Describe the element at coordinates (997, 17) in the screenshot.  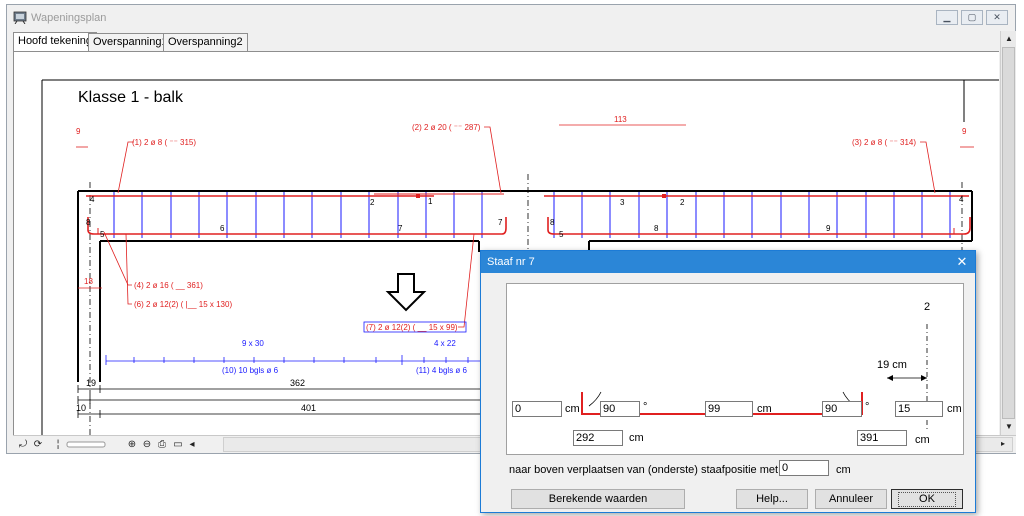
I see `close-button: ✕` at that location.